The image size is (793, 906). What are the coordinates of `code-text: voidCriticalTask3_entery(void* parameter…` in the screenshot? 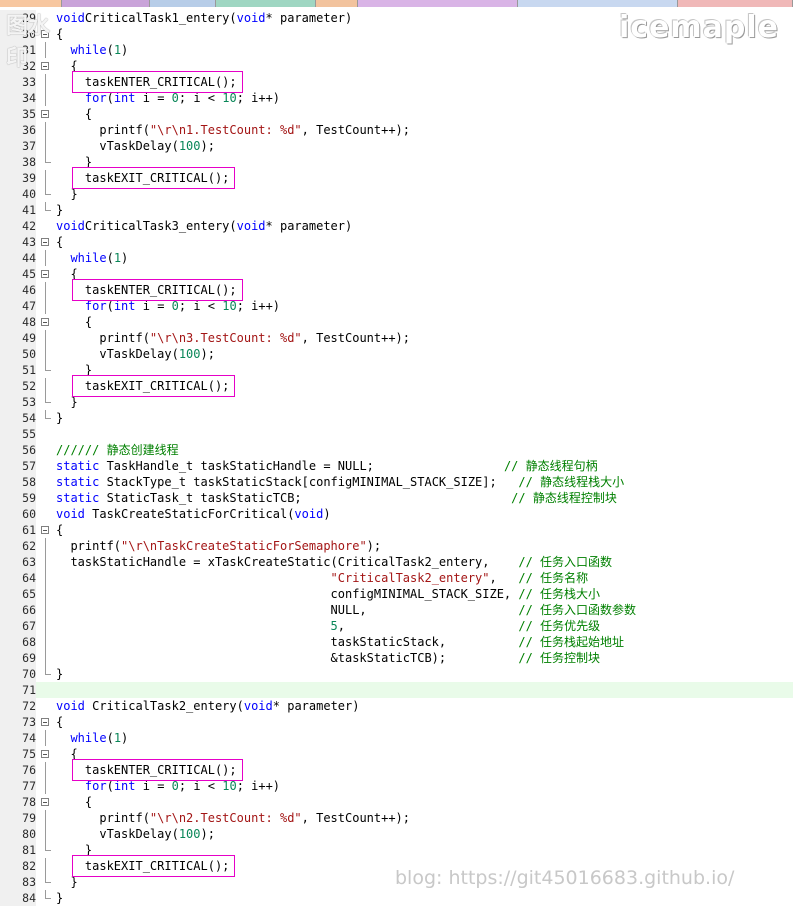 It's located at (204, 226).